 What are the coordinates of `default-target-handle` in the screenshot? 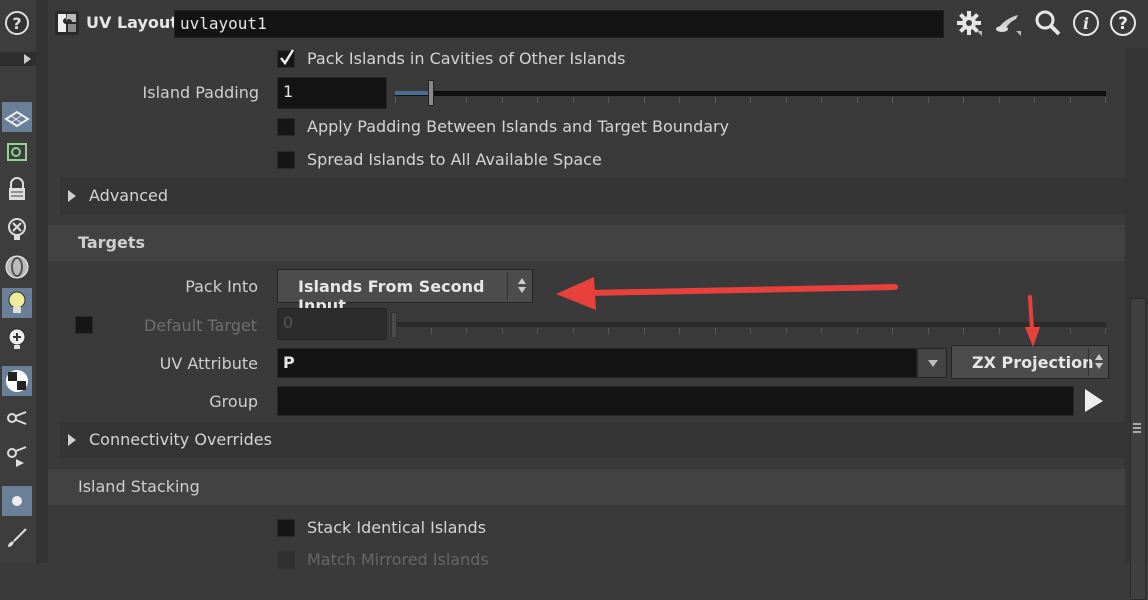 It's located at (394, 325).